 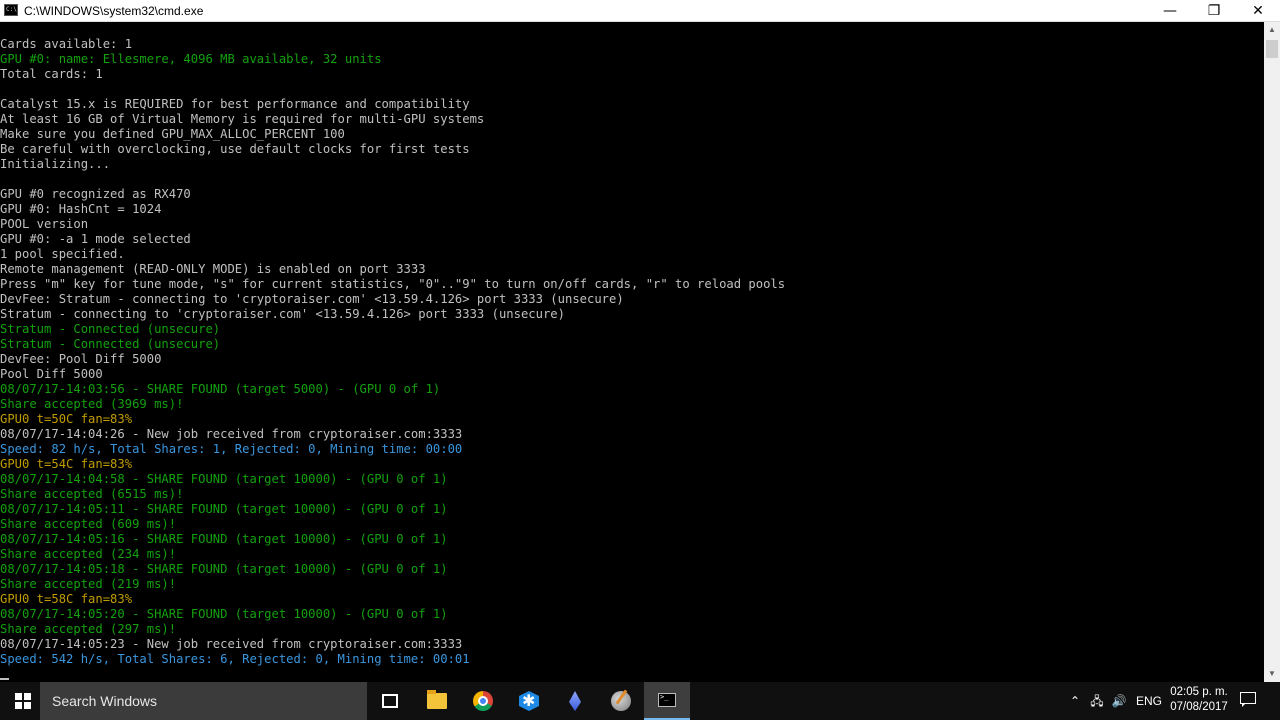 I want to click on file-explorer-button, so click(x=437, y=701).